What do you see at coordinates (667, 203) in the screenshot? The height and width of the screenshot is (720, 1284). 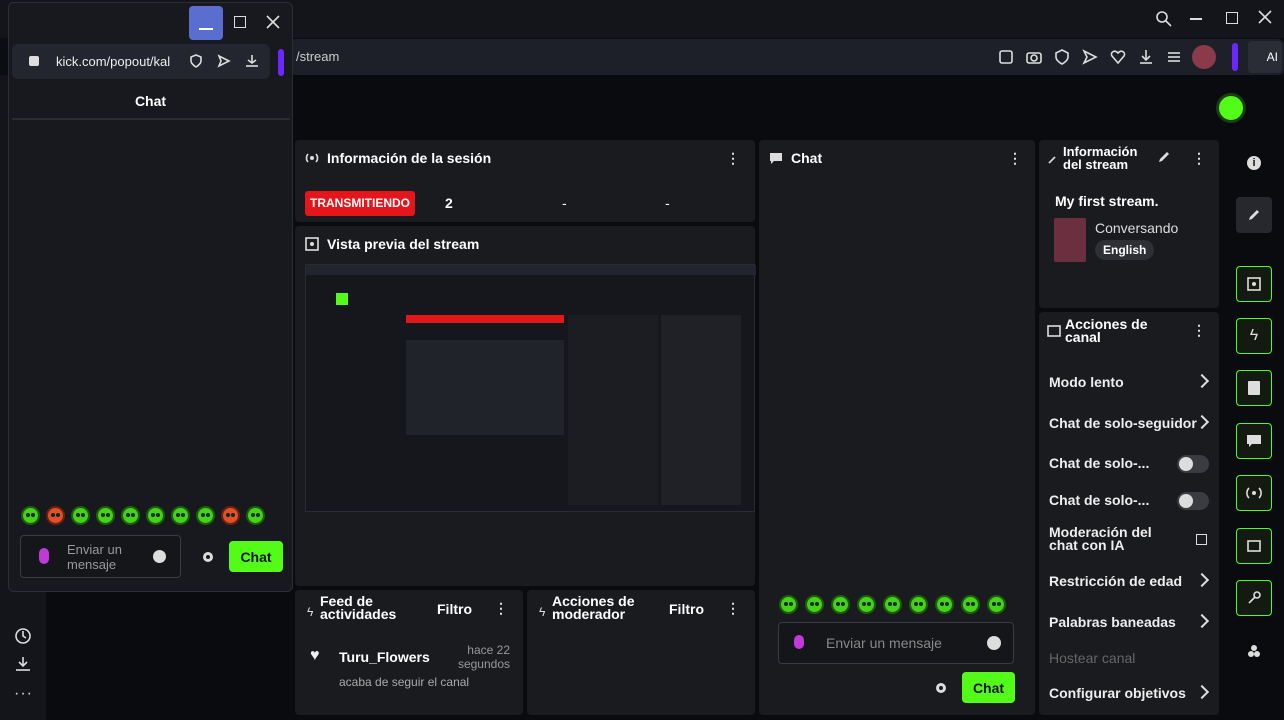 I see `session-stat-3: -` at bounding box center [667, 203].